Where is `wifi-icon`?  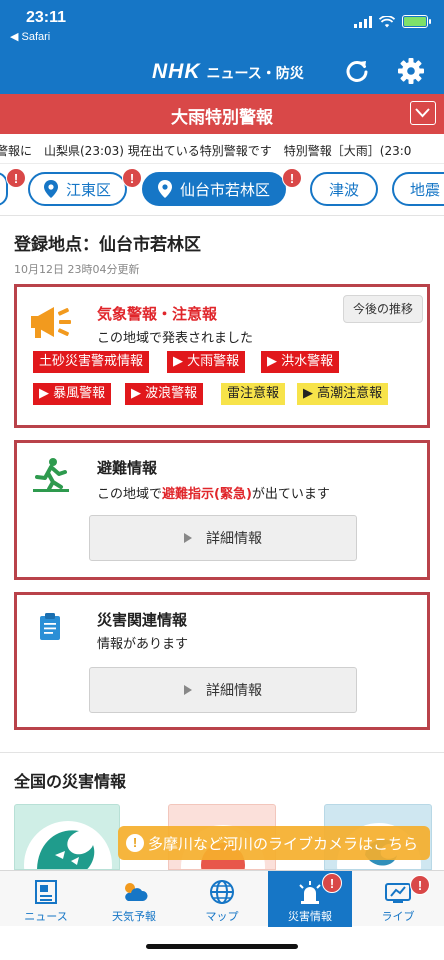 wifi-icon is located at coordinates (387, 21).